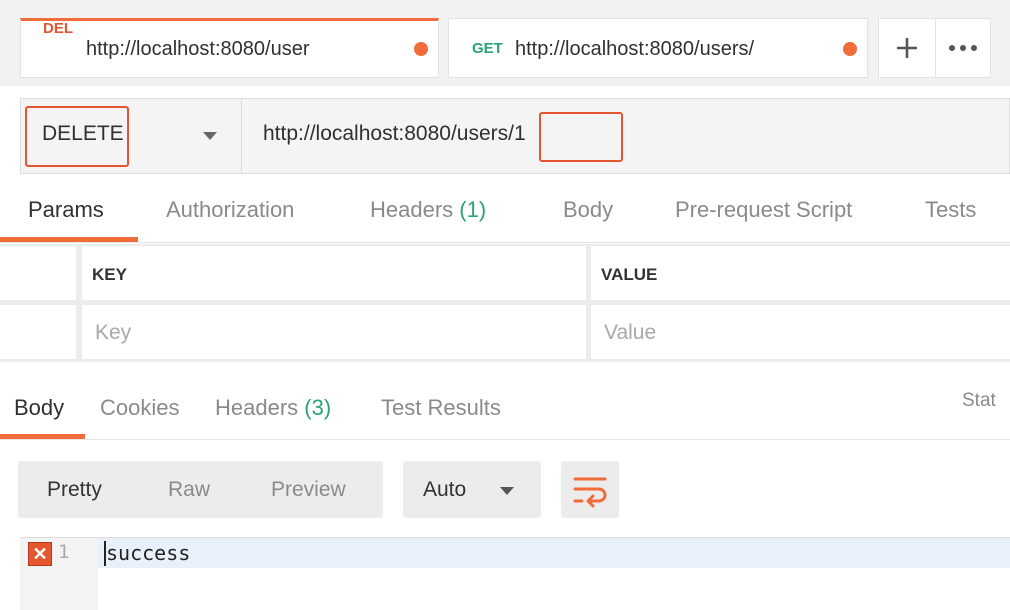 This screenshot has height=610, width=1010. I want to click on error-marker-icon: ✕, so click(40, 554).